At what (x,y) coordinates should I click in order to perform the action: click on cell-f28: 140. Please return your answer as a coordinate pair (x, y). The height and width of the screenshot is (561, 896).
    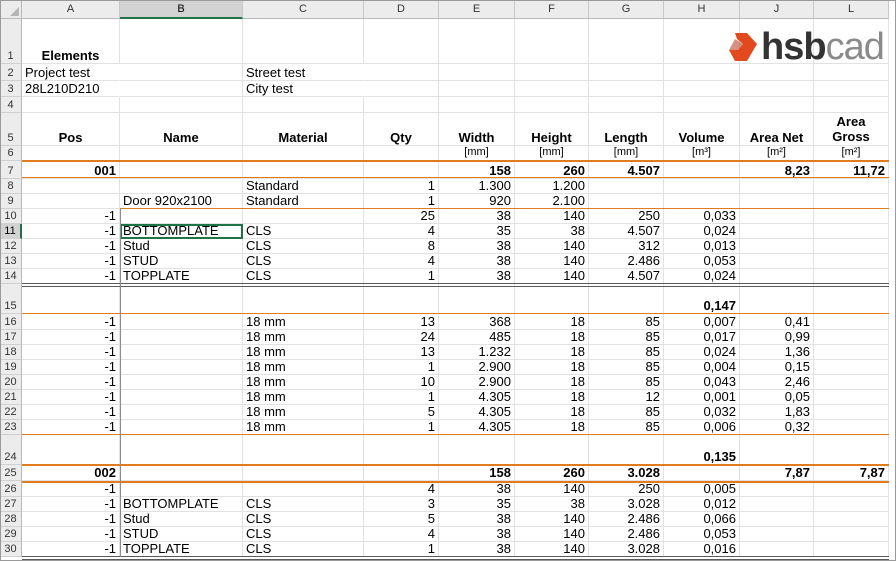
    Looking at the image, I should click on (552, 519).